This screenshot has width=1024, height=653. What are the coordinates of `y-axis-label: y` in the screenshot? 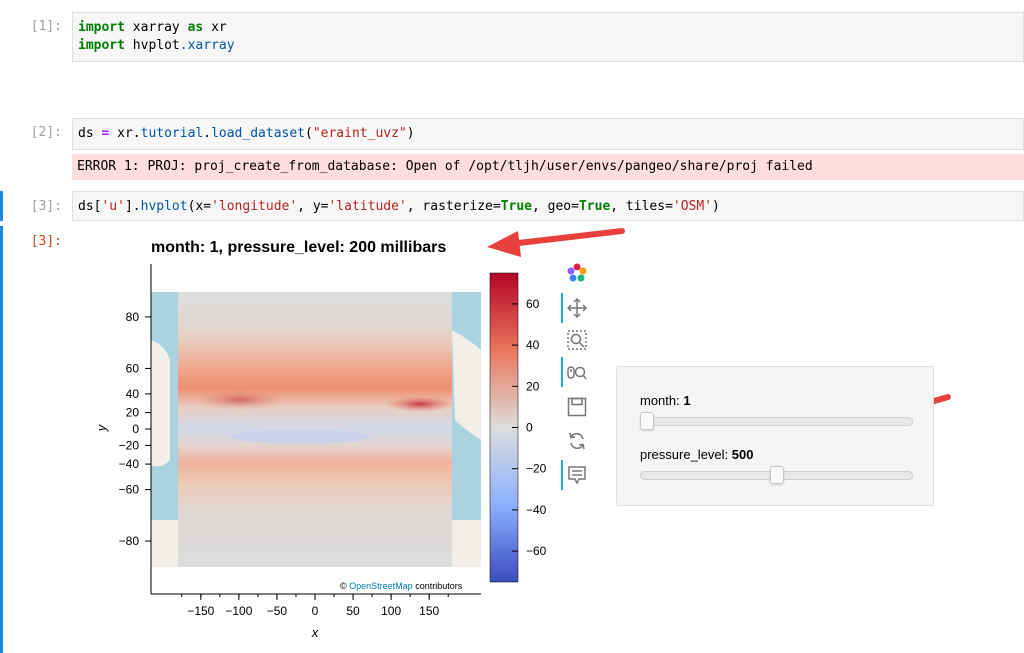 It's located at (101, 427).